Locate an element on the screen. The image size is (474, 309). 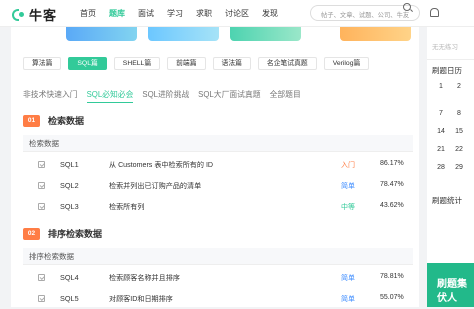
question-title: 对顾客ID和日期排序 is located at coordinates (141, 299).